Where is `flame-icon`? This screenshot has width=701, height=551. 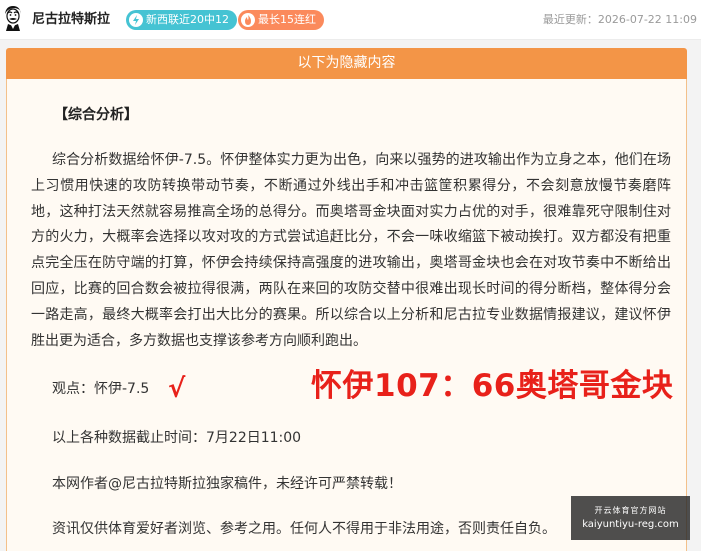 flame-icon is located at coordinates (248, 20).